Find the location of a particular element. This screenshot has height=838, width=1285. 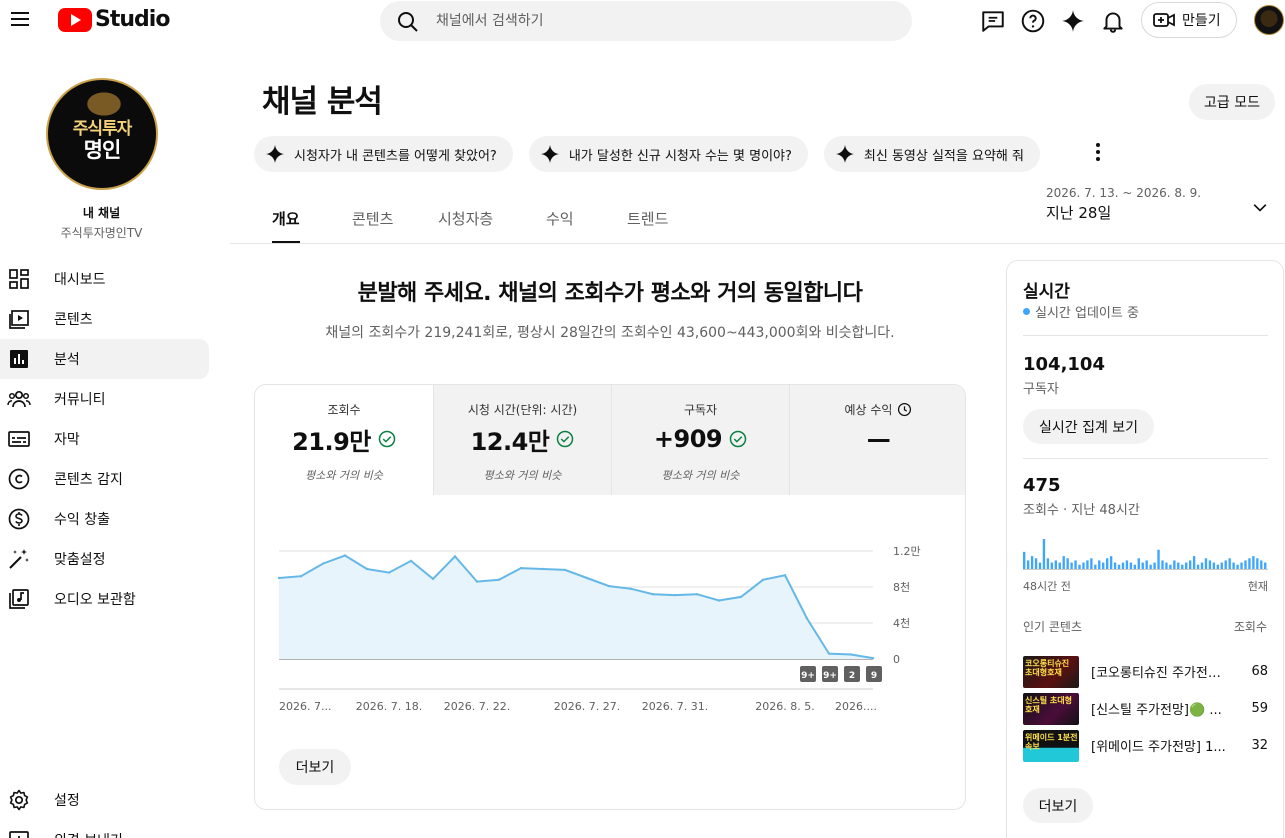

suggestion-chip: 내가 달성한 신규 시청자 수는 몇 명이야? is located at coordinates (668, 154).